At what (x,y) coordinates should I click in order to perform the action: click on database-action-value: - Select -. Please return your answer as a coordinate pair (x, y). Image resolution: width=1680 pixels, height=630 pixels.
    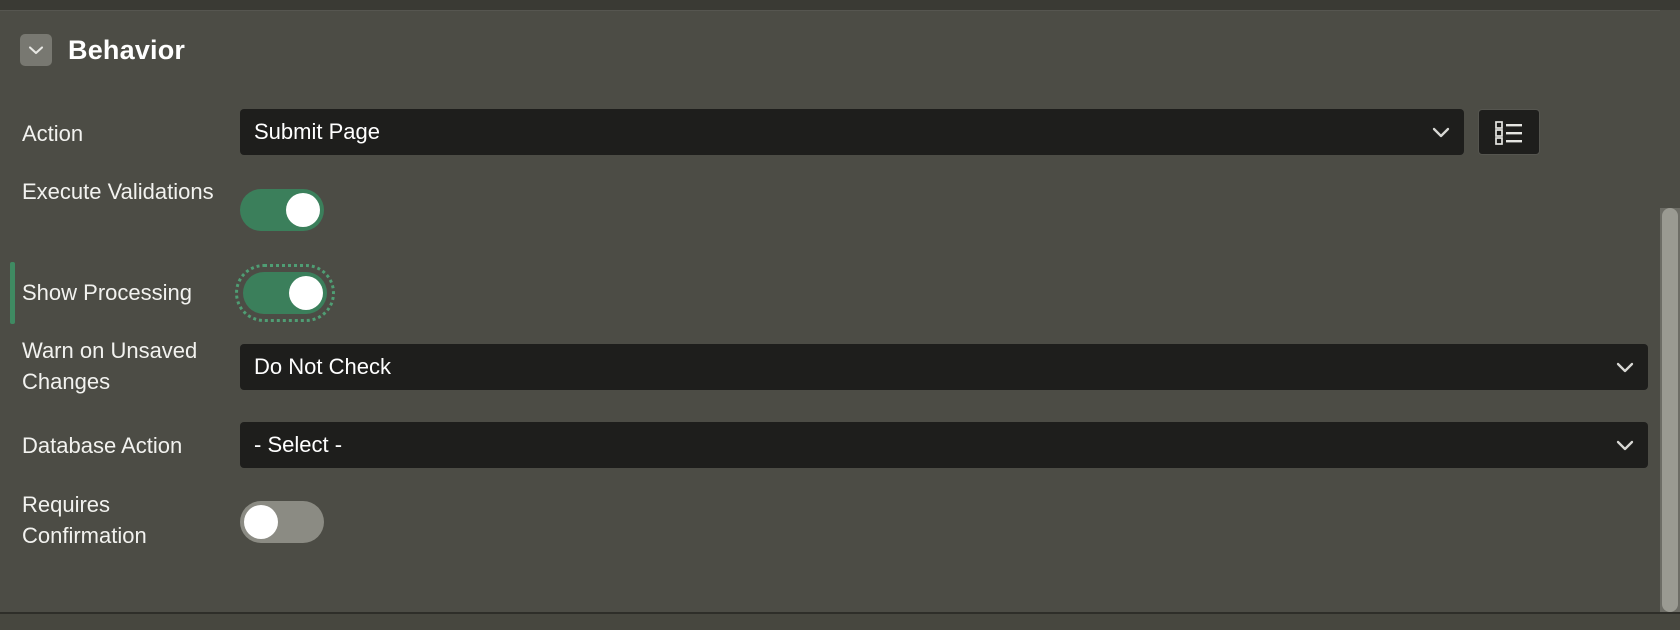
    Looking at the image, I should click on (298, 444).